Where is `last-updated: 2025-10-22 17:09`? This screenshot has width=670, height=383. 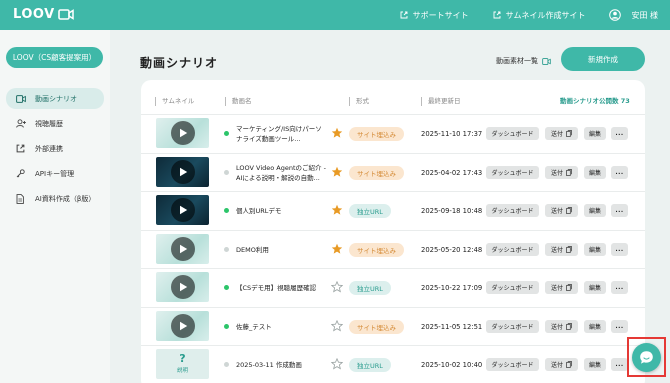 last-updated: 2025-10-22 17:09 is located at coordinates (452, 288).